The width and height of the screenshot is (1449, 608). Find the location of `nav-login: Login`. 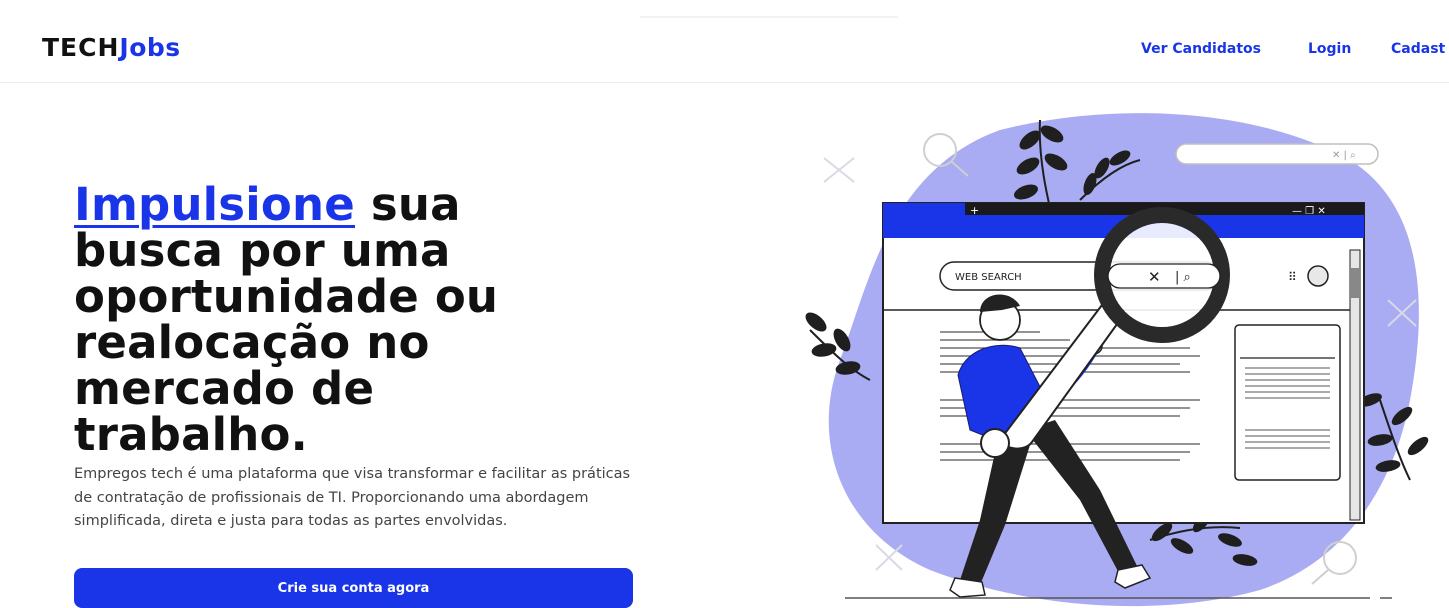

nav-login: Login is located at coordinates (1329, 49).